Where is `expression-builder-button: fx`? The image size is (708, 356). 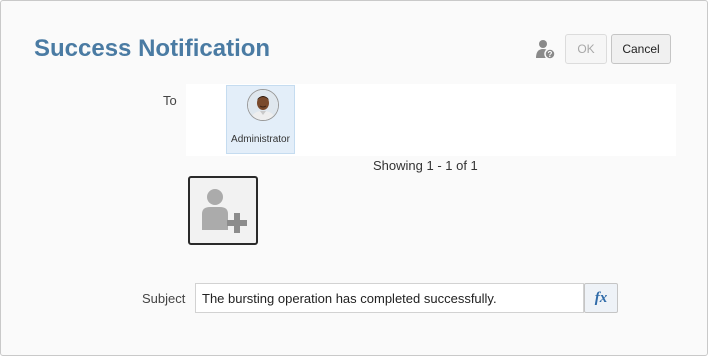 expression-builder-button: fx is located at coordinates (601, 298).